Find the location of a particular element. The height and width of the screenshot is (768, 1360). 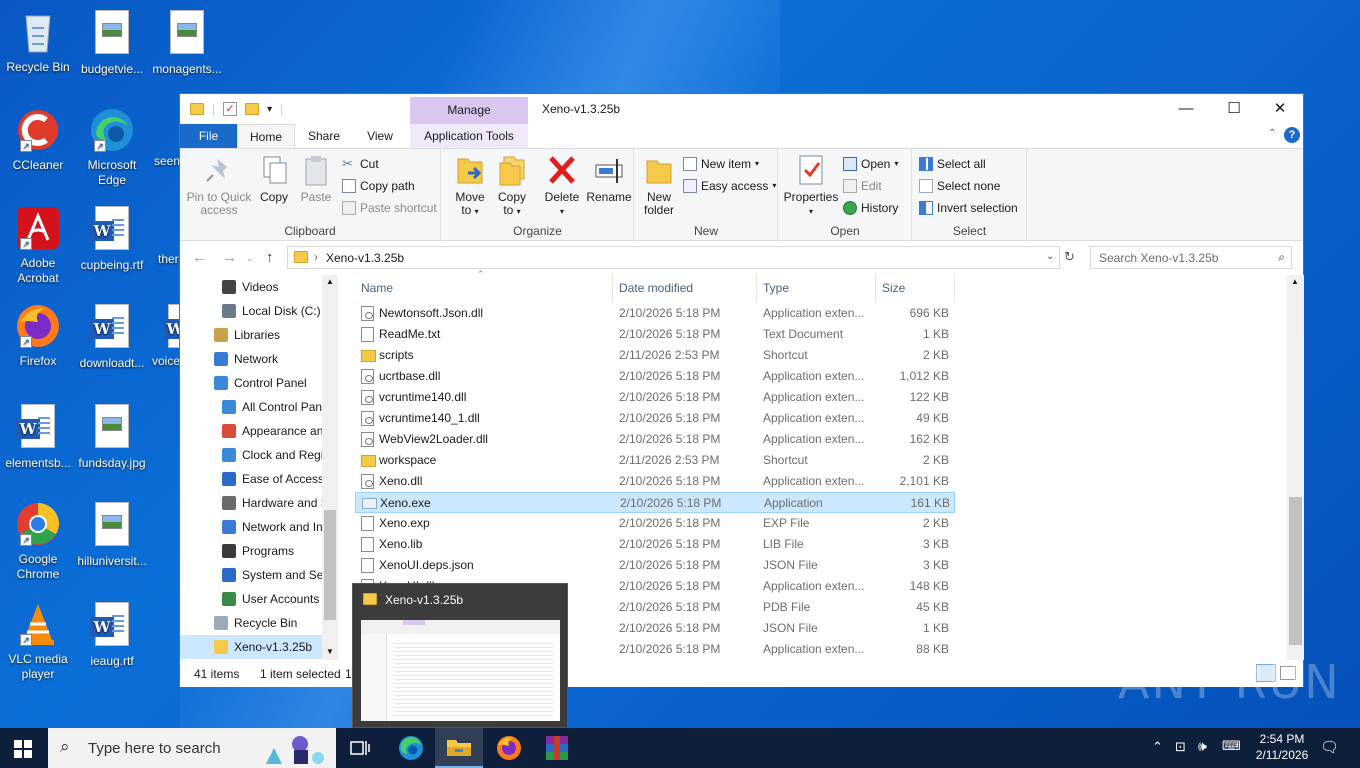

forward-arrow-icon: → is located at coordinates (229, 257).